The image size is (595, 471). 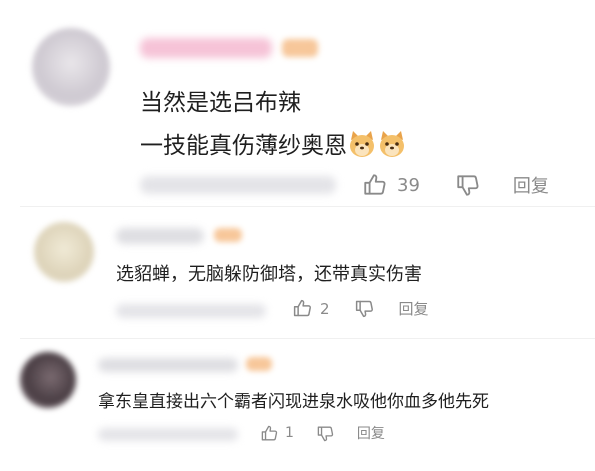 I want to click on comment-text-line-1: 当然是选吕布辣, so click(x=220, y=103).